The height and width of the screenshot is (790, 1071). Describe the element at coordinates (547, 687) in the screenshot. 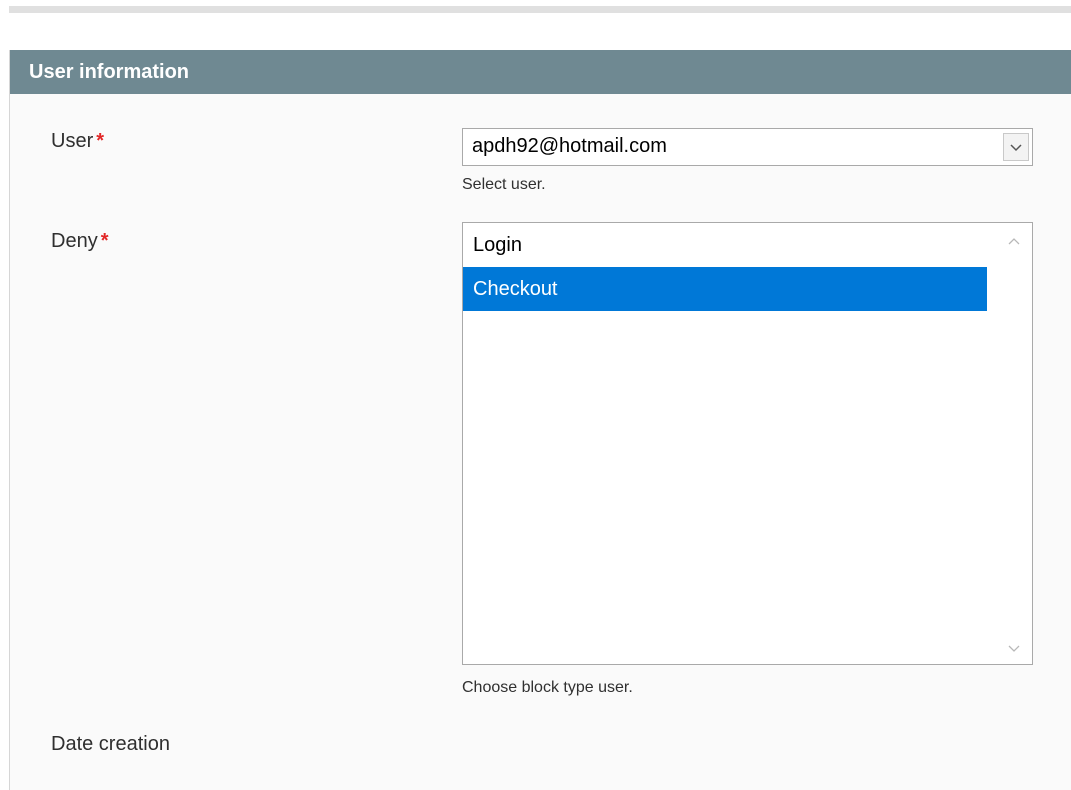

I see `deny-select-note: Choose block type user.` at that location.